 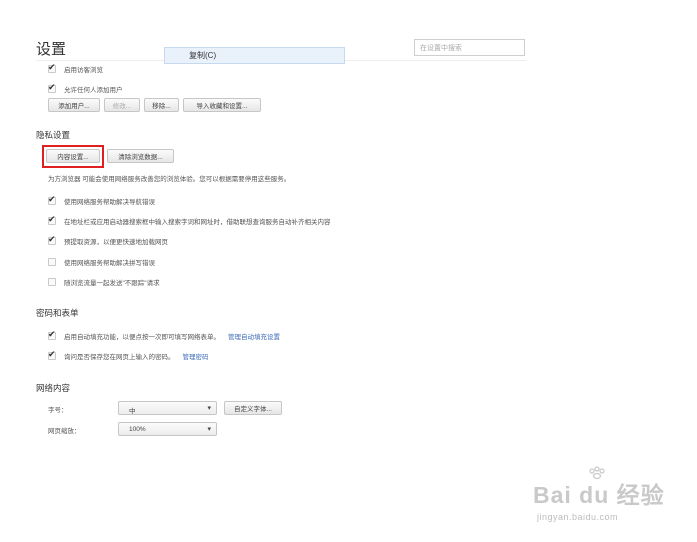 I want to click on privacy-option-label: 预提取资源，以便更快速地加载网页, so click(x=116, y=242).